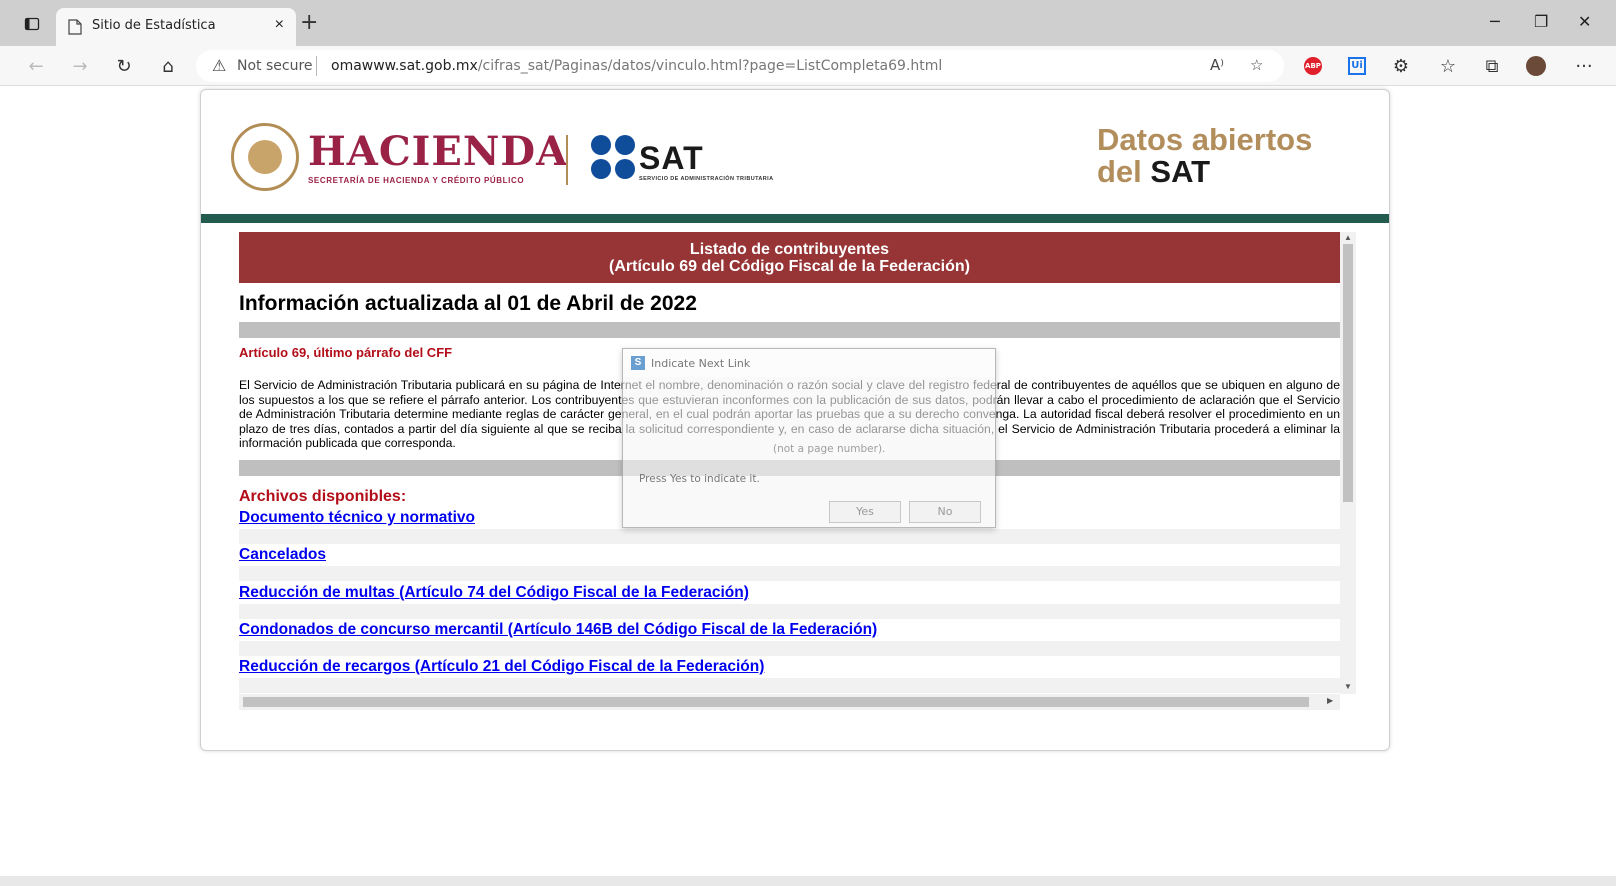 This screenshot has width=1616, height=886. What do you see at coordinates (789, 555) in the screenshot?
I see `list-item: Cancelados` at bounding box center [789, 555].